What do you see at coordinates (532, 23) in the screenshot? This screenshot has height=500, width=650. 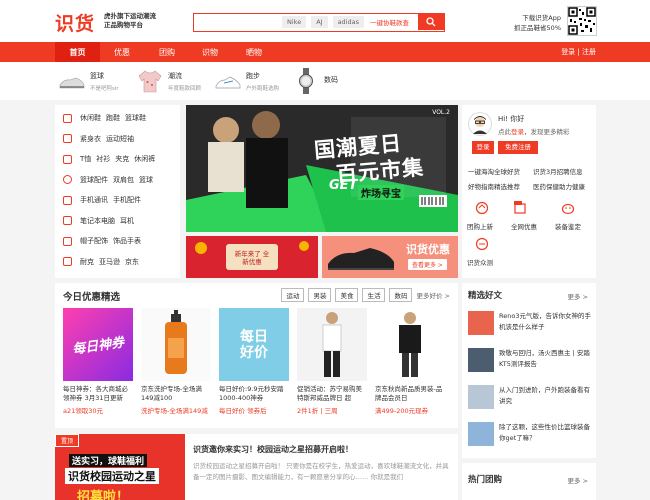 I see `app-download: 下载识货App 抓正品鞋省50%` at bounding box center [532, 23].